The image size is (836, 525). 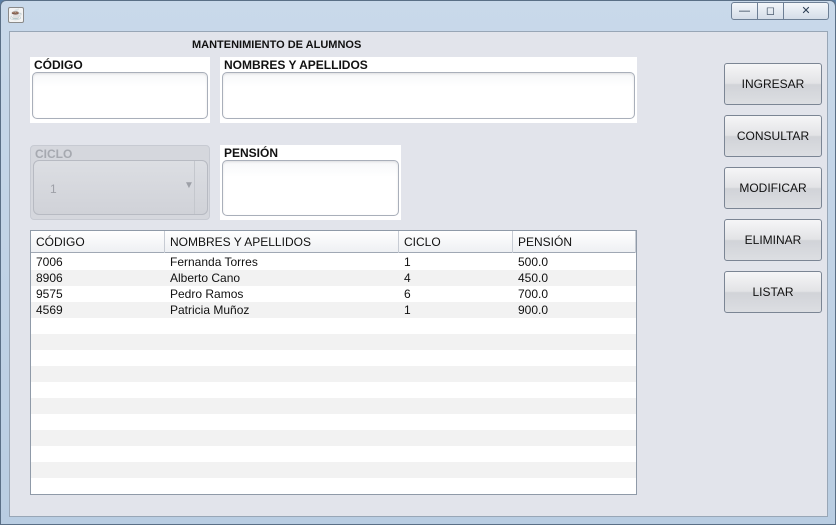 What do you see at coordinates (282, 242) in the screenshot?
I see `column-header-nombres: NOMBRES Y APELLIDOS` at bounding box center [282, 242].